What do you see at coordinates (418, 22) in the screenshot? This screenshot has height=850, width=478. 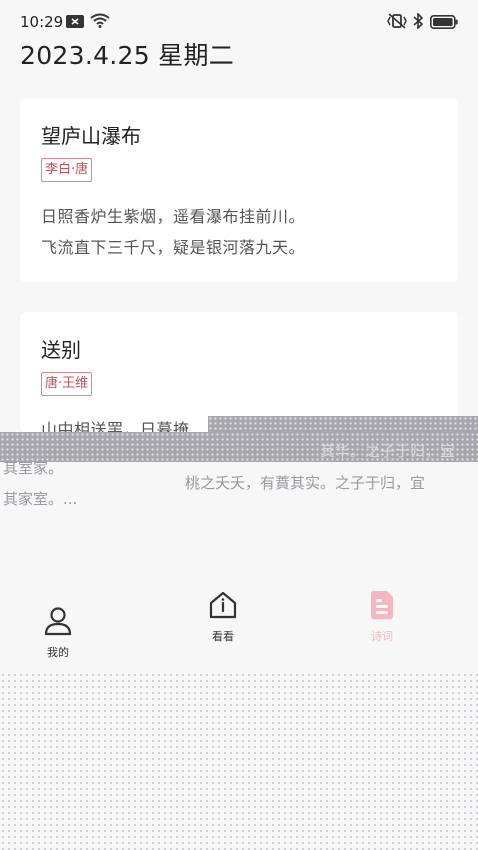 I see `bluetooth-icon` at bounding box center [418, 22].